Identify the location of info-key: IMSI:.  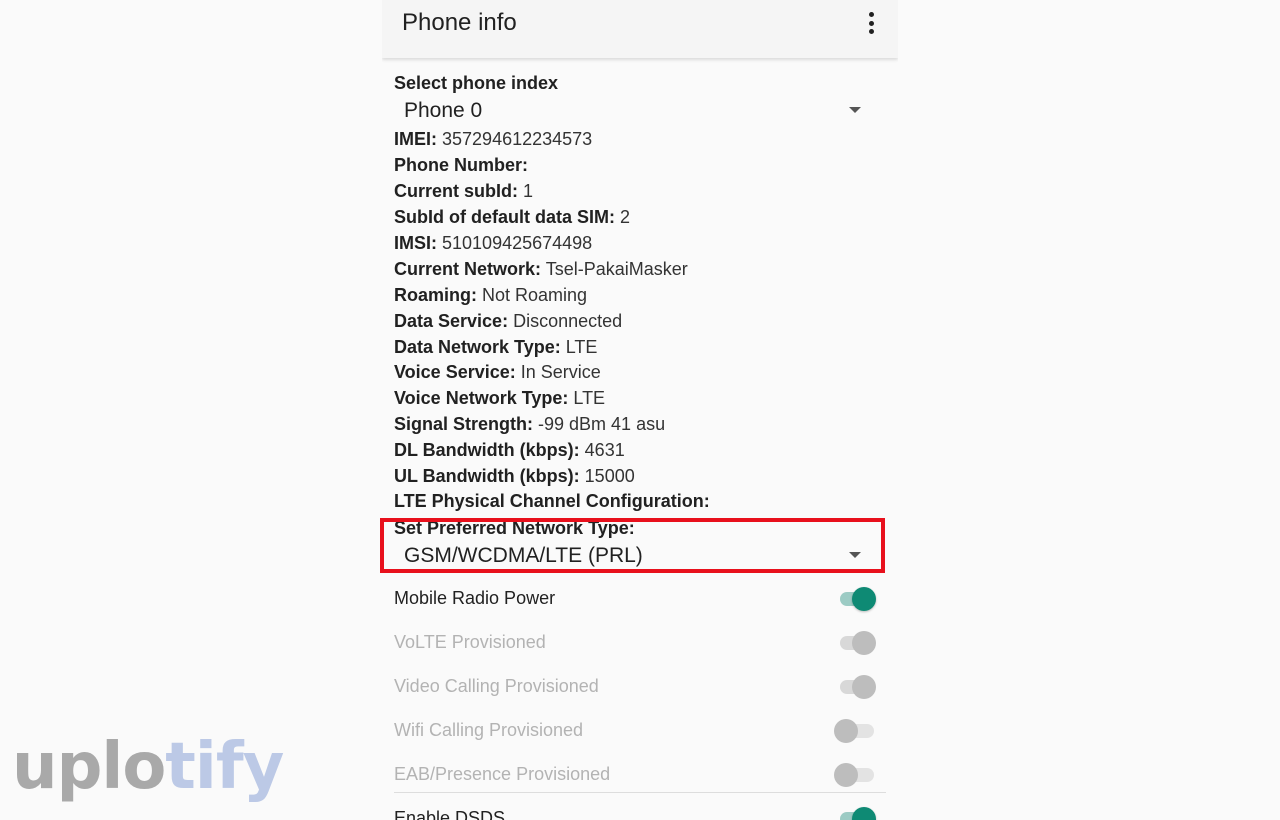
(415, 243).